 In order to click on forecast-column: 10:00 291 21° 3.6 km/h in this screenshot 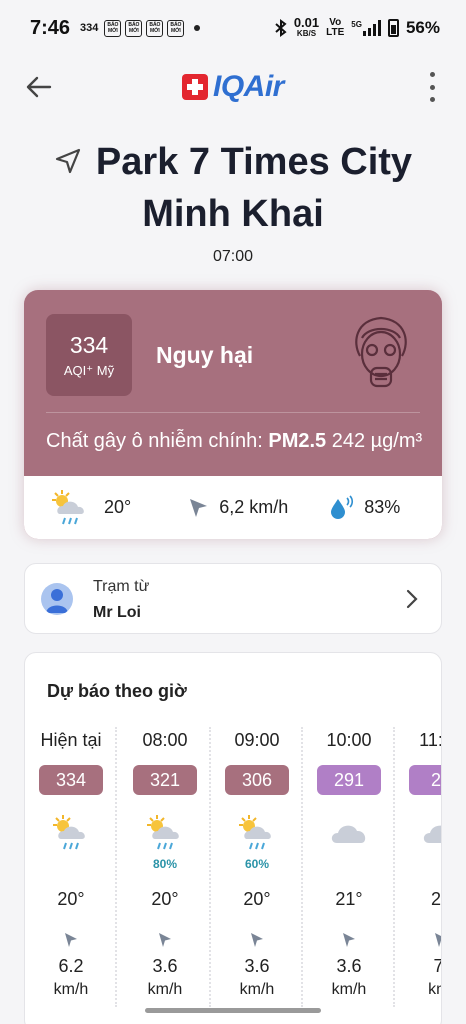, I will do `click(349, 875)`.